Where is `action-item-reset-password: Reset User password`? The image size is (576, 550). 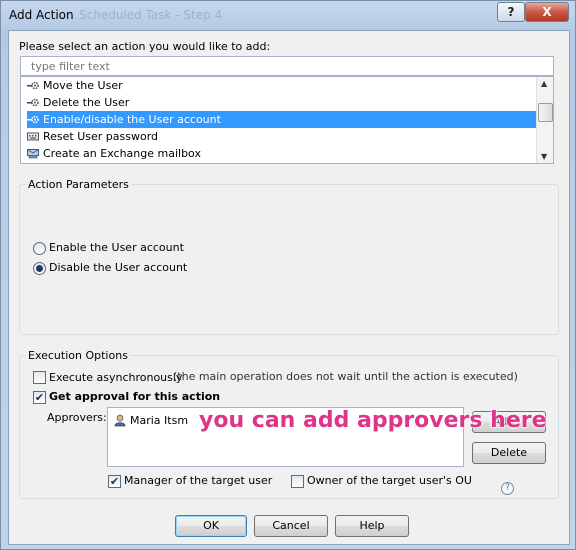 action-item-reset-password: Reset User password is located at coordinates (280, 136).